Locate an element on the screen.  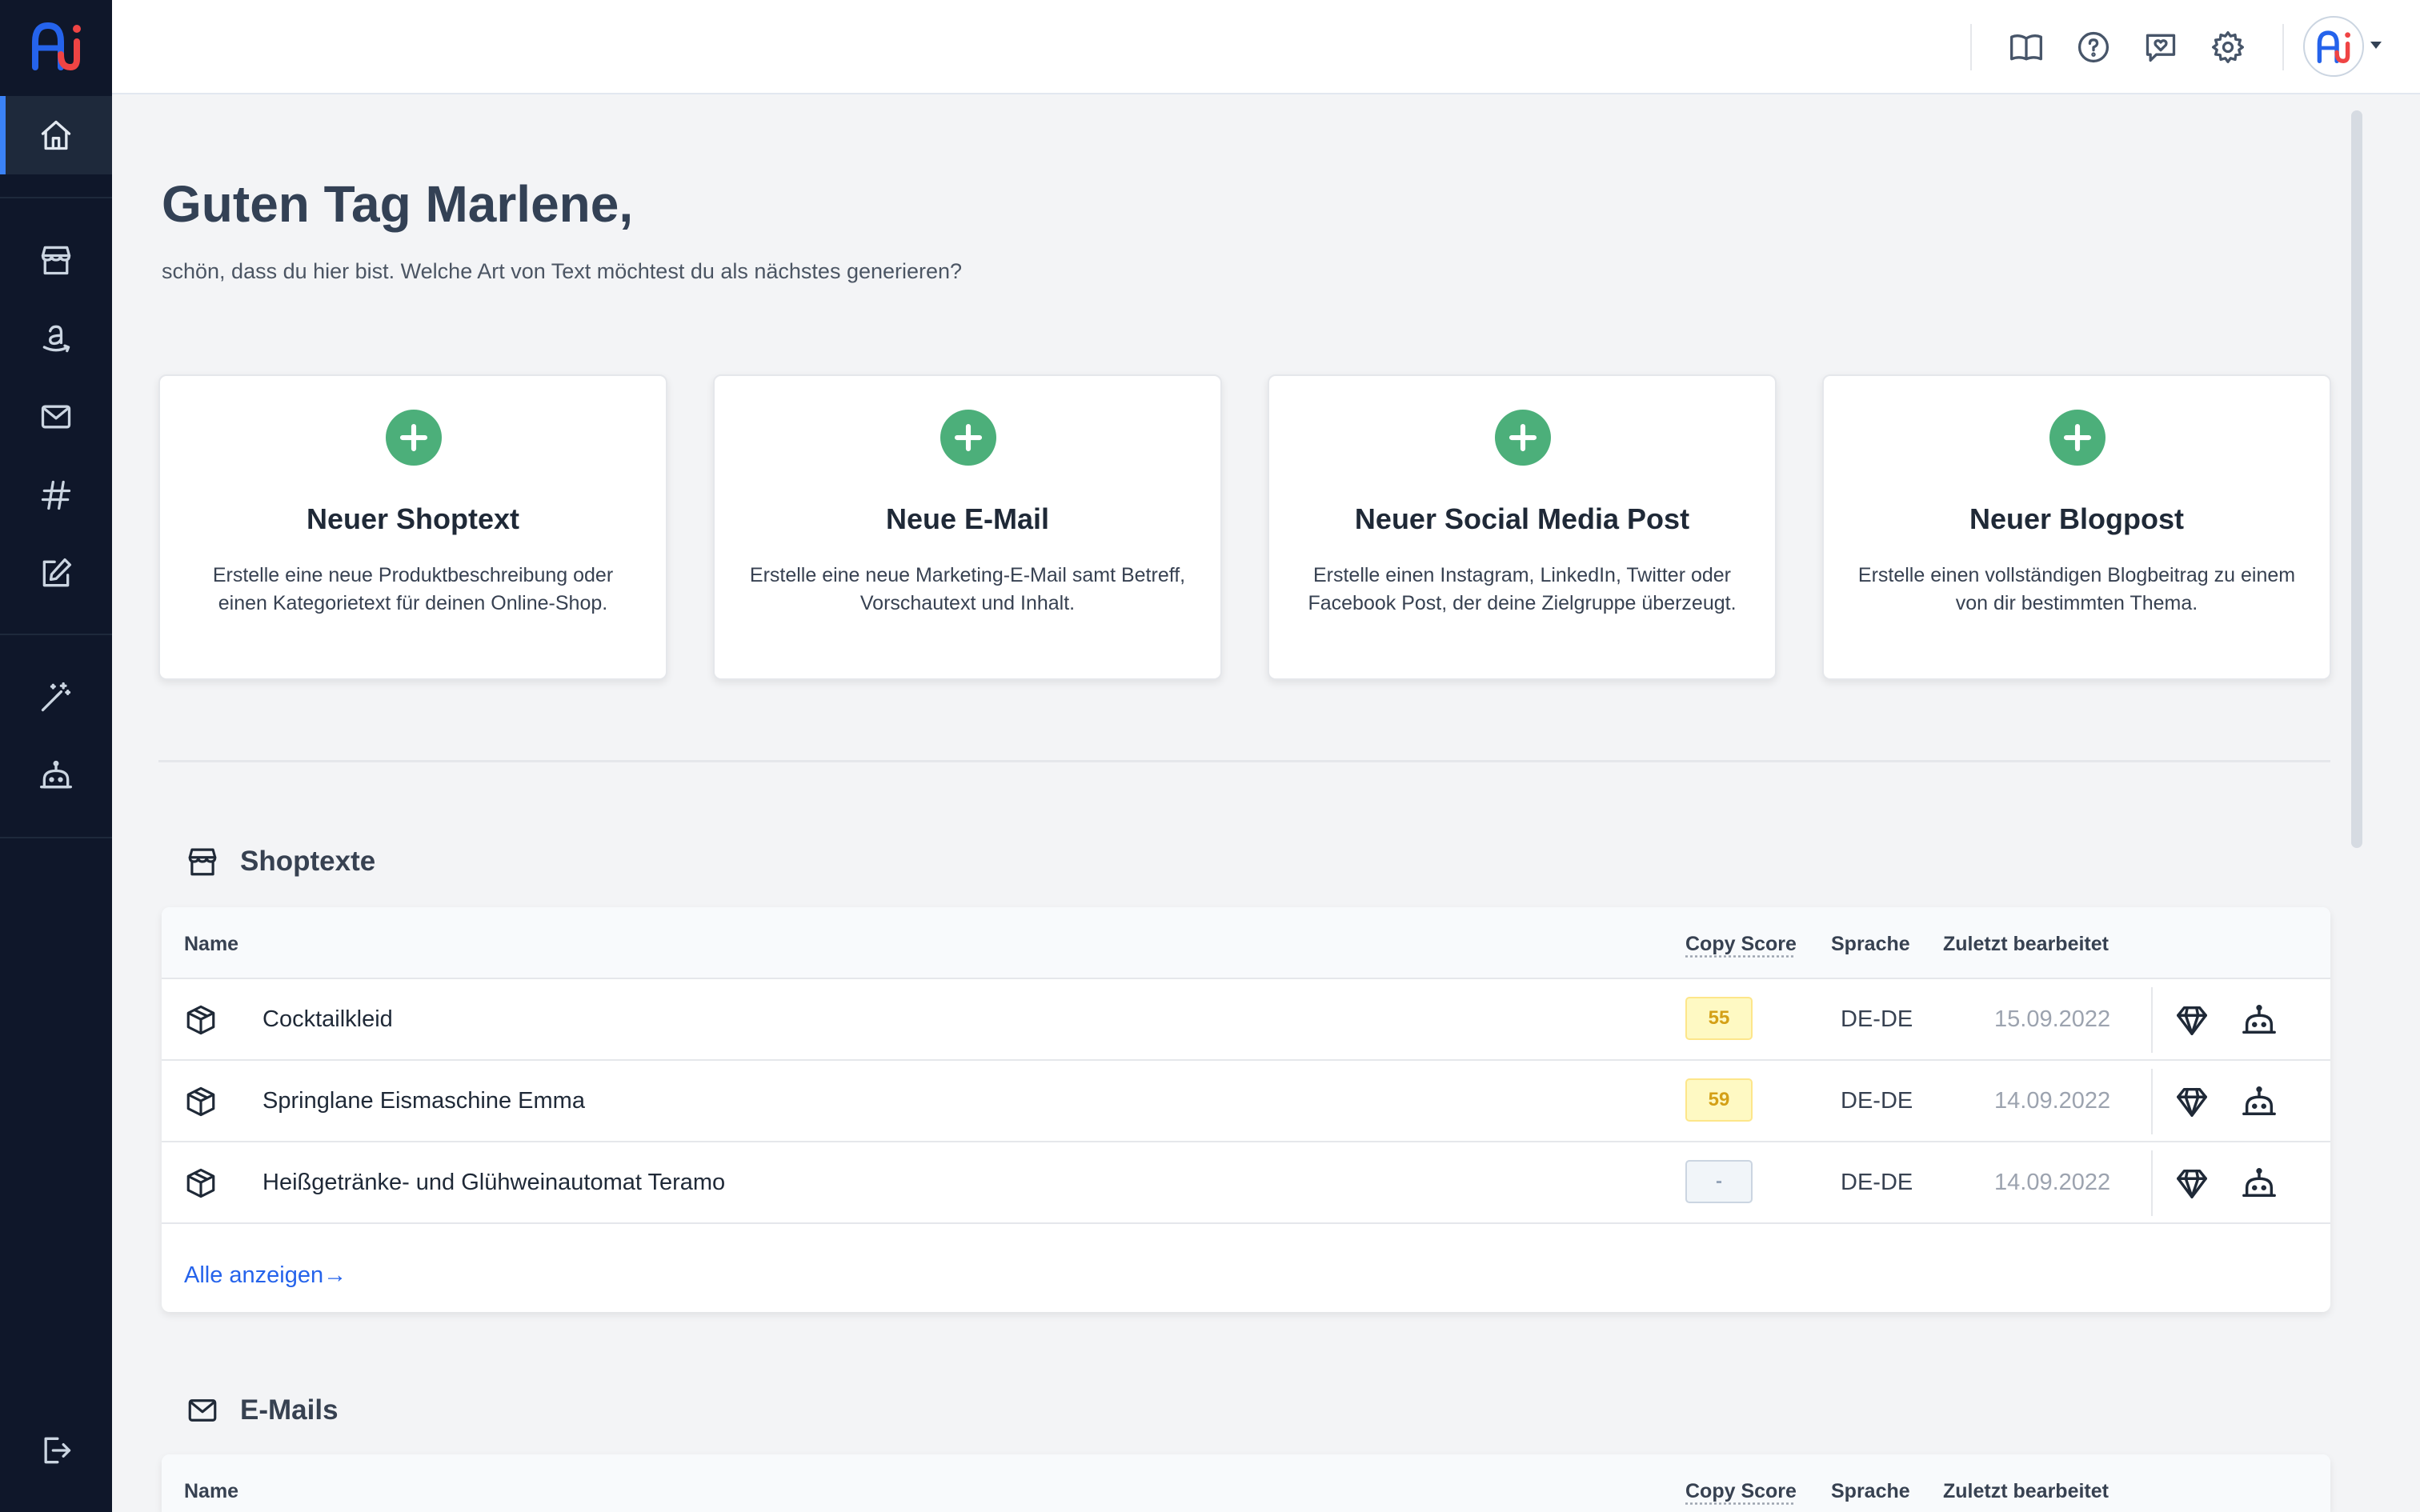
docs-button is located at coordinates (2026, 47).